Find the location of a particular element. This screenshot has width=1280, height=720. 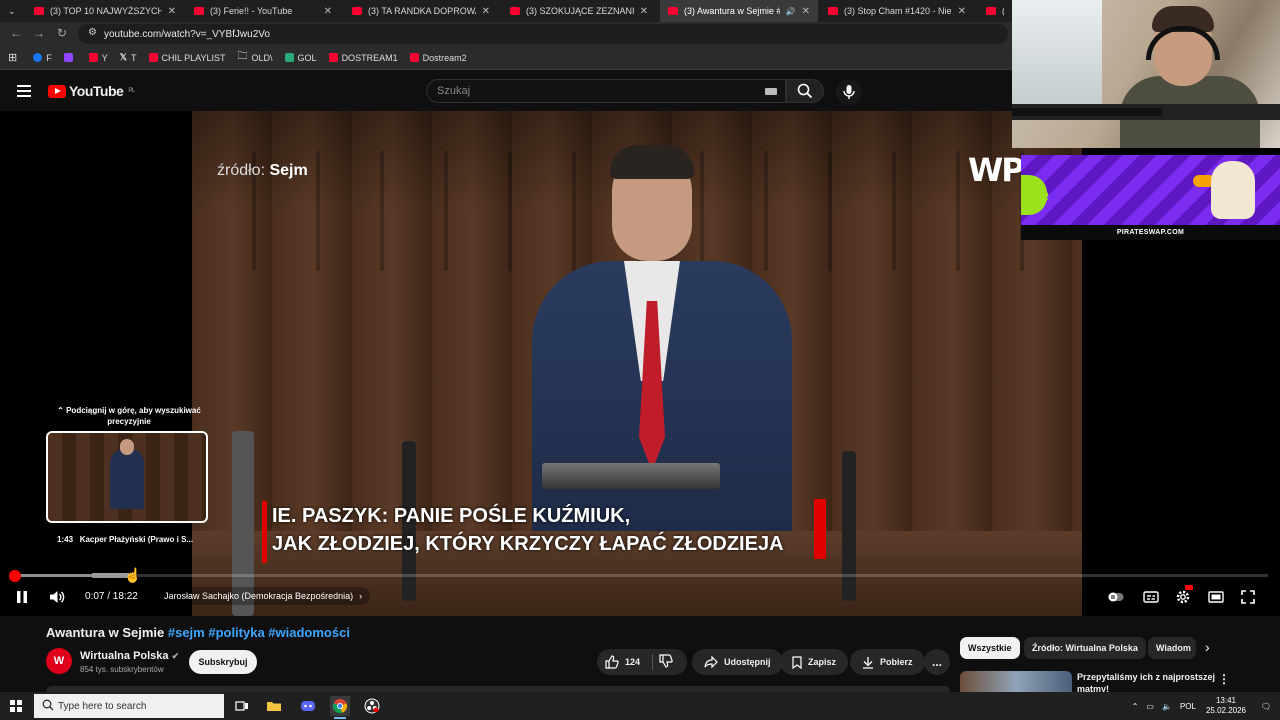

file-explorer-icon is located at coordinates (274, 706).